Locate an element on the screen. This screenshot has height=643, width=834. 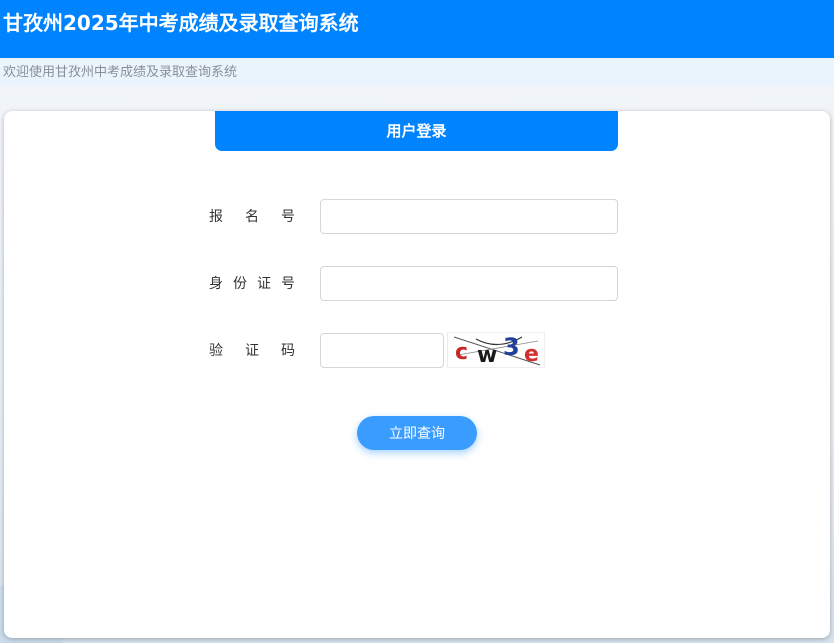
welcome-bar: 欢迎使用甘孜州中考成绩及录取查询系统 is located at coordinates (417, 72).